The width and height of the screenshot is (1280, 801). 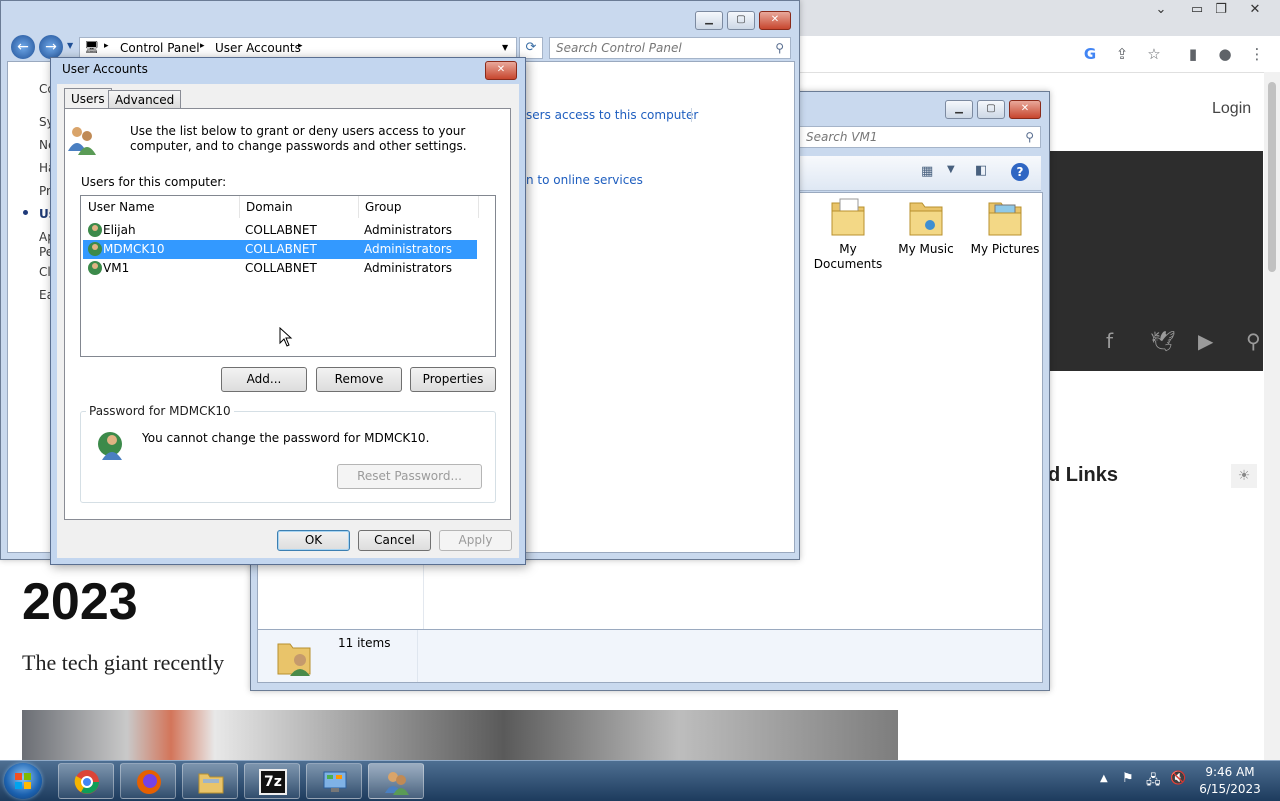 What do you see at coordinates (299, 207) in the screenshot?
I see `column-header-domain: Domain` at bounding box center [299, 207].